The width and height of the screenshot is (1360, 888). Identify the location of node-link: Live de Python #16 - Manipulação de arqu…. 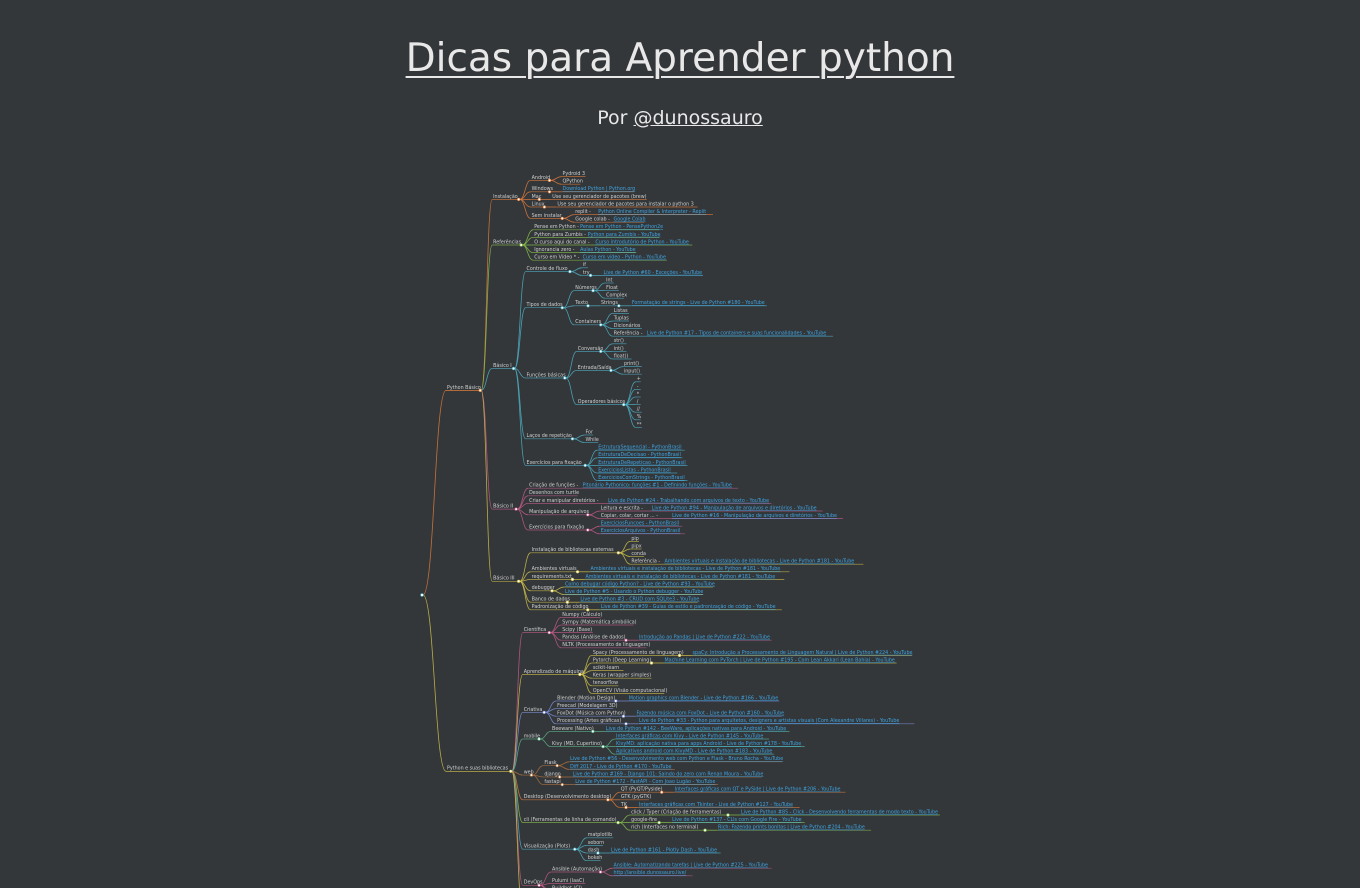
(754, 515).